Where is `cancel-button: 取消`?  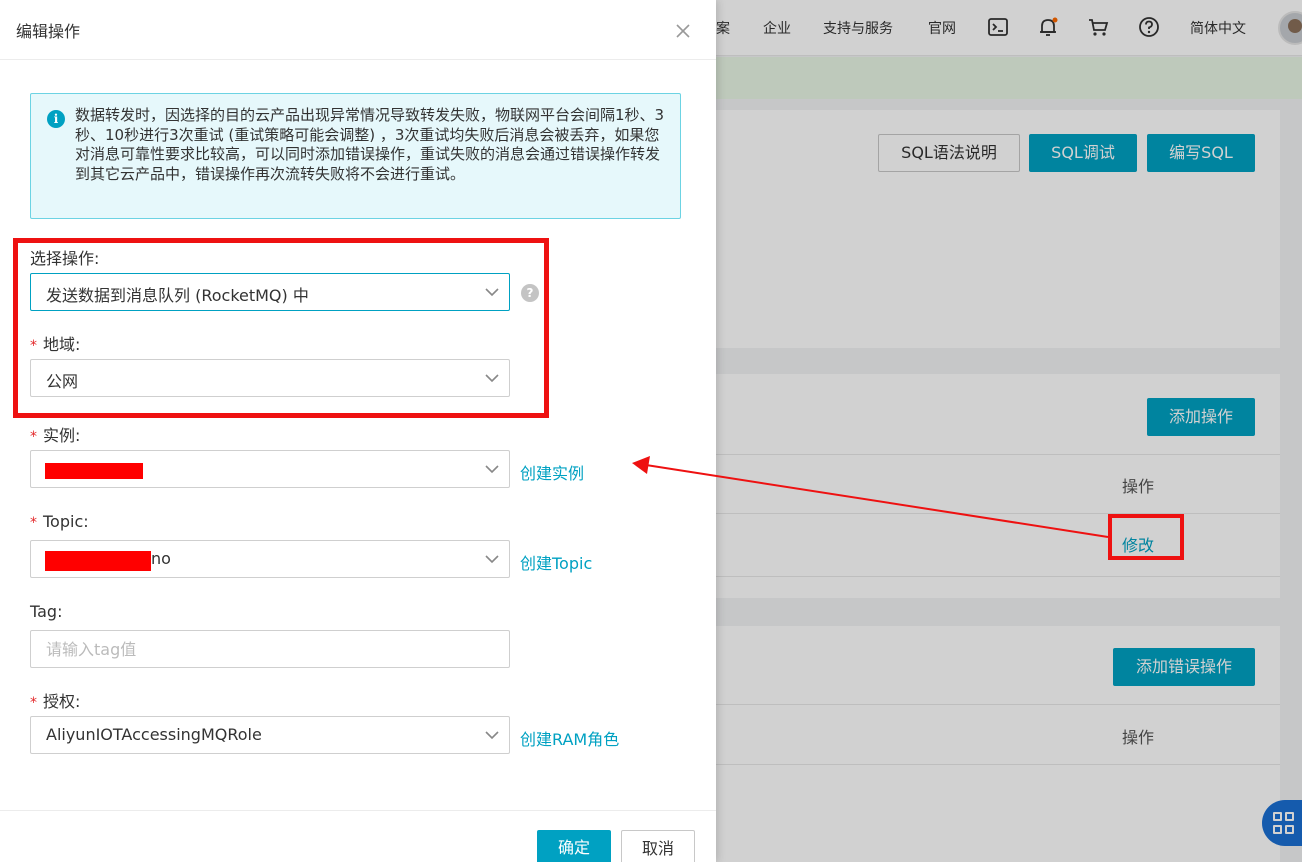 cancel-button: 取消 is located at coordinates (658, 846).